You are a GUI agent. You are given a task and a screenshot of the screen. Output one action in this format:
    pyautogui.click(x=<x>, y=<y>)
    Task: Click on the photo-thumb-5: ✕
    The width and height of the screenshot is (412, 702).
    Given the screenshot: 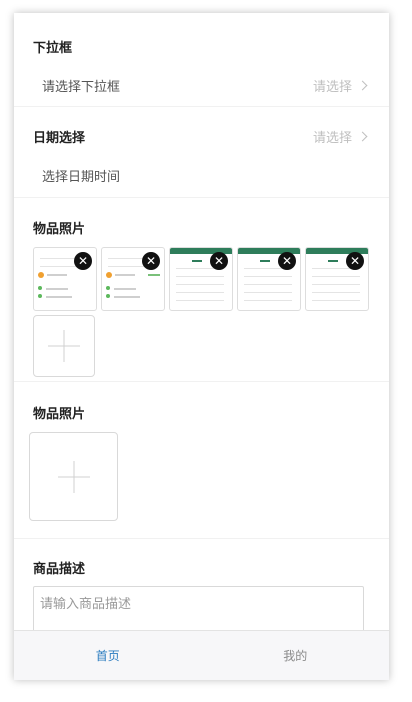 What is the action you would take?
    pyautogui.click(x=337, y=279)
    